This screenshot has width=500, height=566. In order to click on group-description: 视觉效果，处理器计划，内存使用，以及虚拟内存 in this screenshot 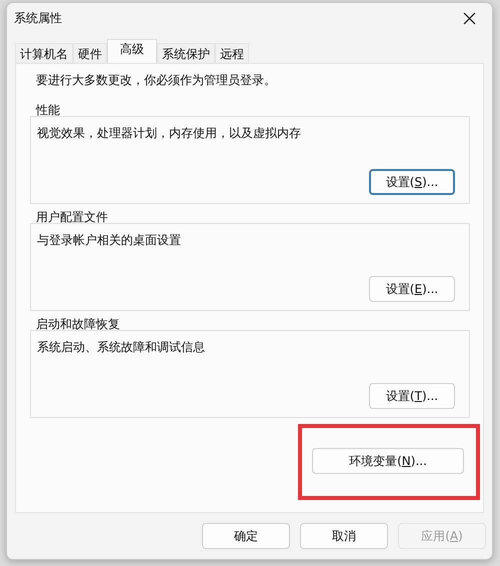, I will do `click(169, 133)`.